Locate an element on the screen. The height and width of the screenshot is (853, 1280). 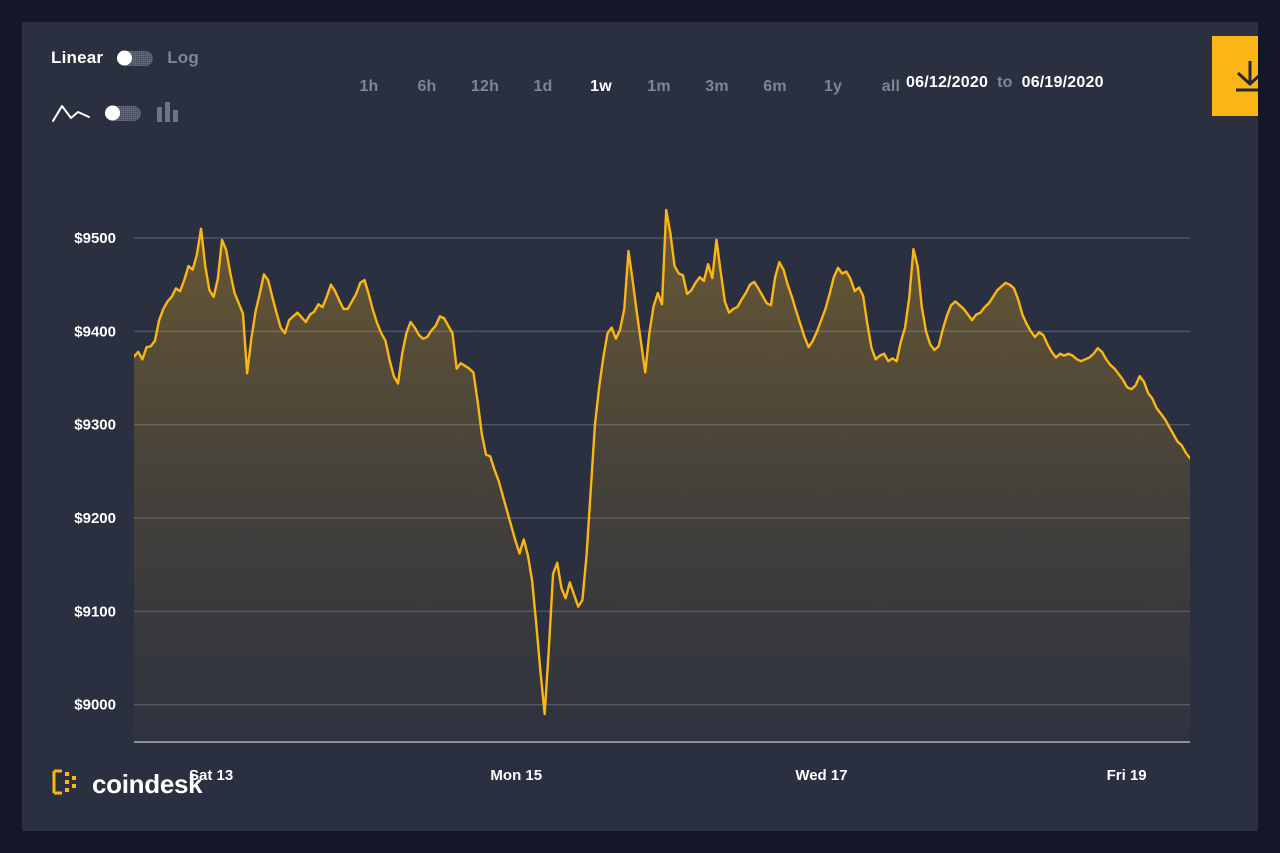
scale-toggle-switch is located at coordinates (135, 58).